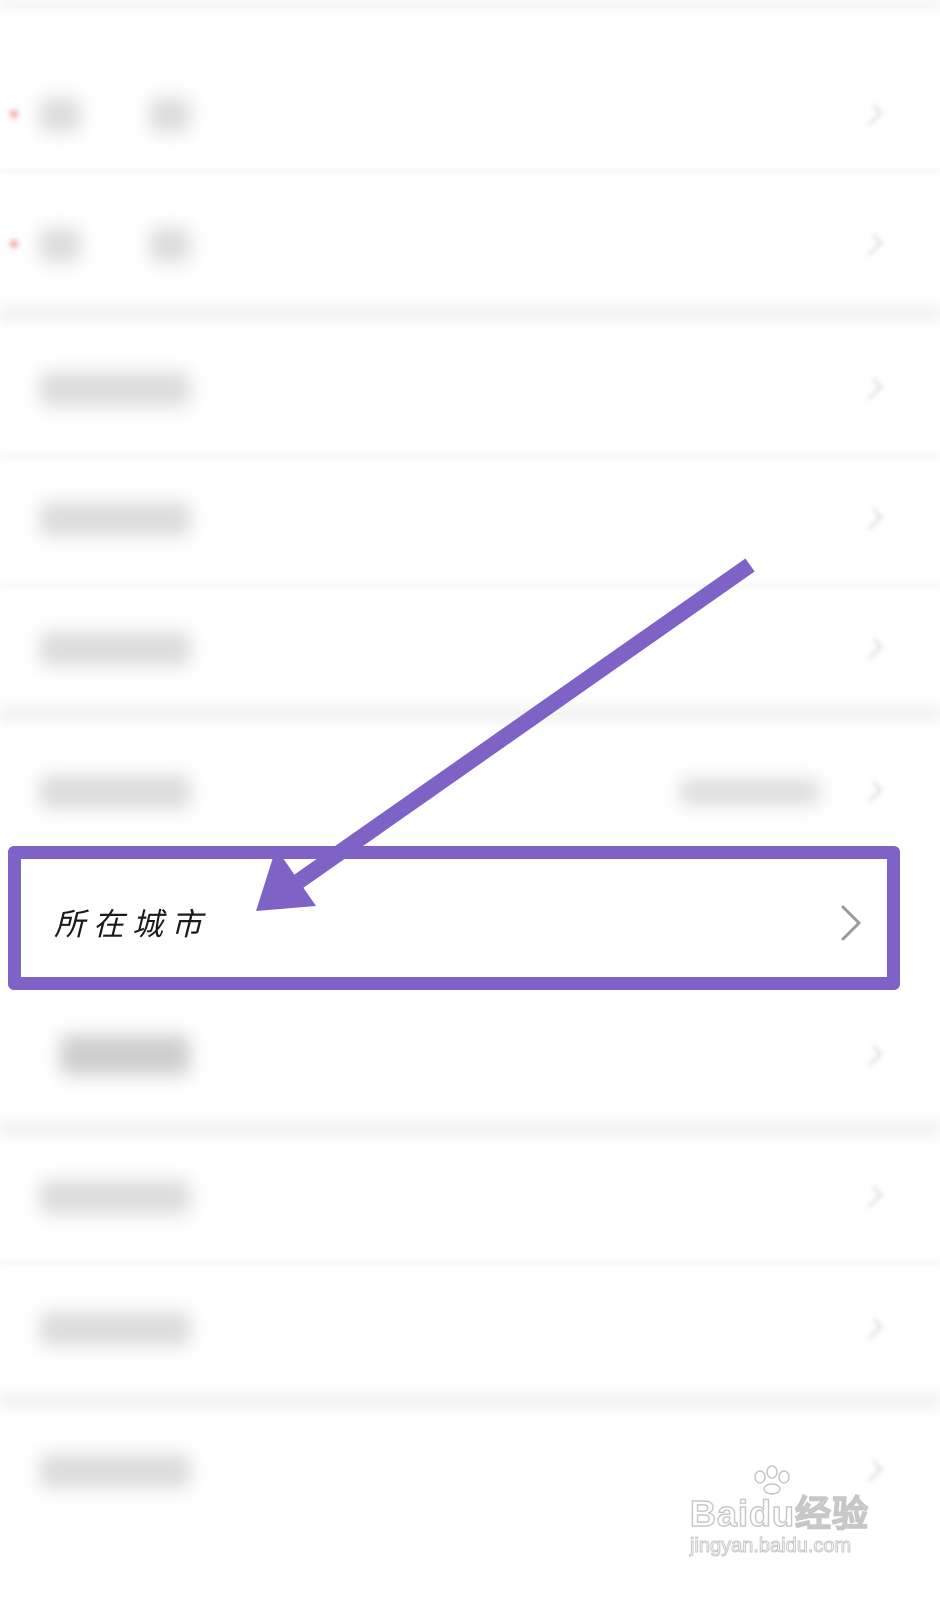  Describe the element at coordinates (750, 792) in the screenshot. I see `list-item-value` at that location.